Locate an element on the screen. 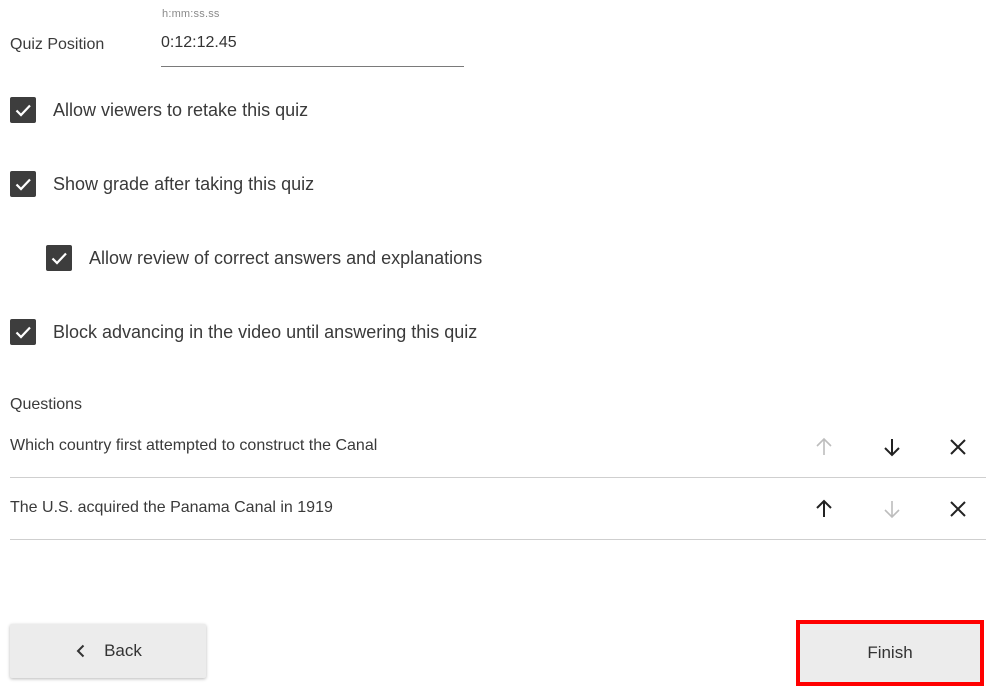  finish-button-label: Finish is located at coordinates (890, 652).